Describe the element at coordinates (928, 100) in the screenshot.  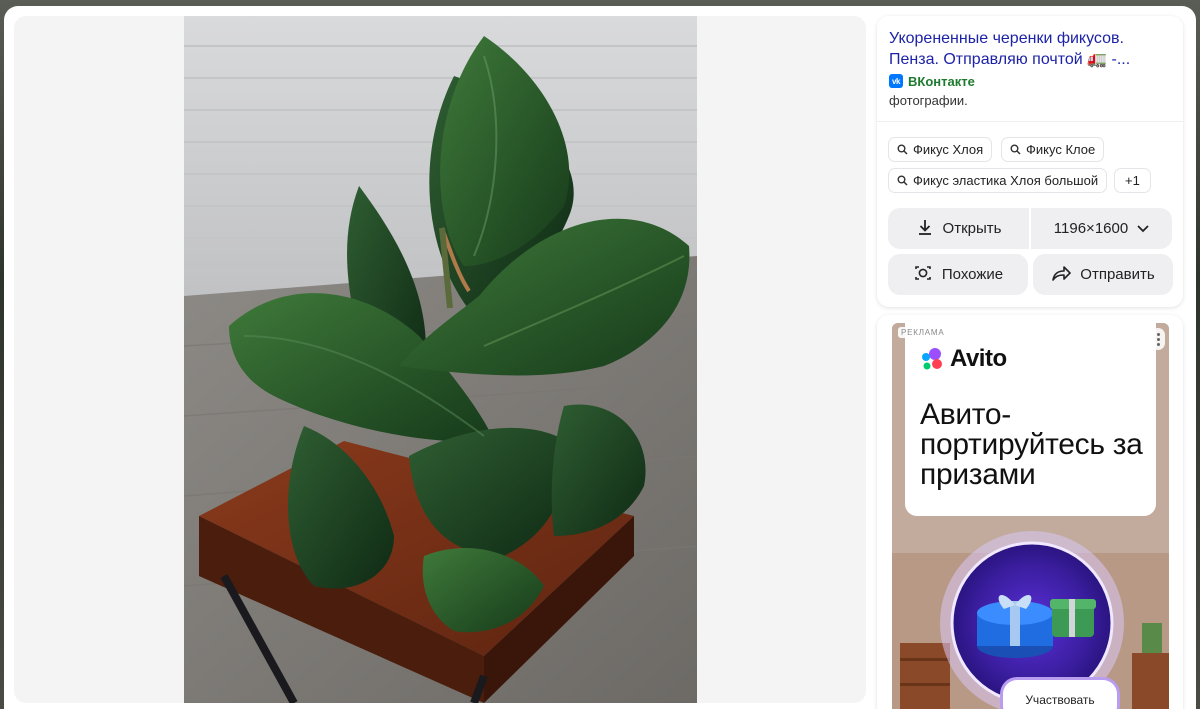
I see `result-description: фотографии.` at that location.